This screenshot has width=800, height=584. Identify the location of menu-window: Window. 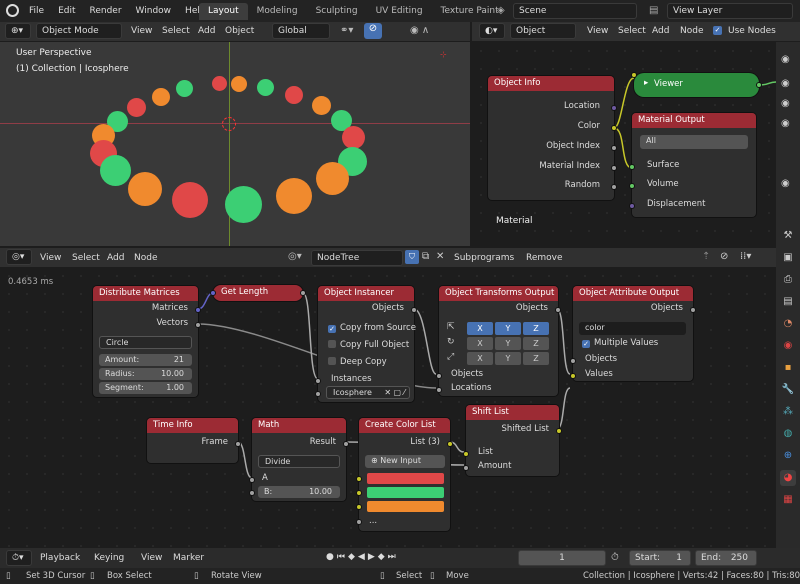
(154, 11).